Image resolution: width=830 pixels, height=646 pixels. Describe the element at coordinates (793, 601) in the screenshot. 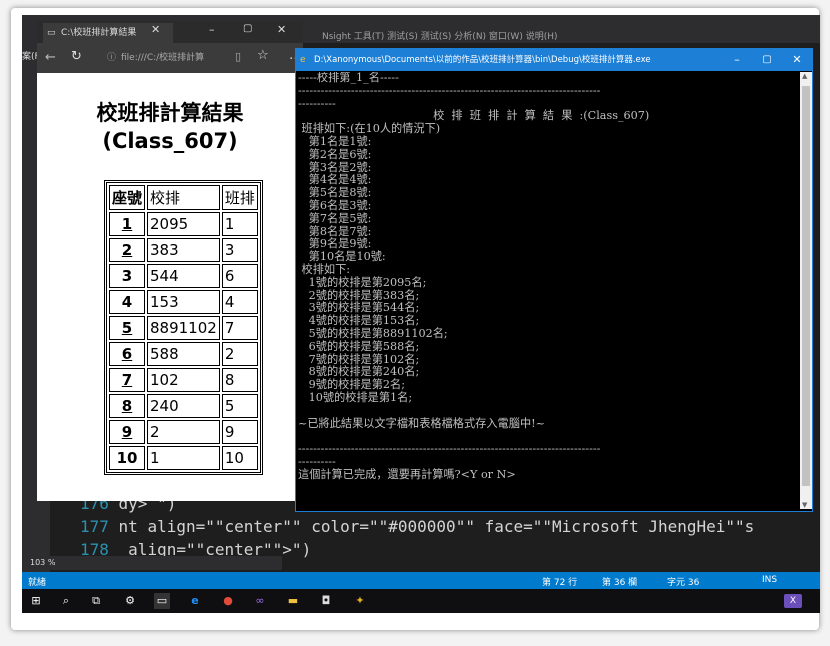

I see `notification-icon: X` at that location.